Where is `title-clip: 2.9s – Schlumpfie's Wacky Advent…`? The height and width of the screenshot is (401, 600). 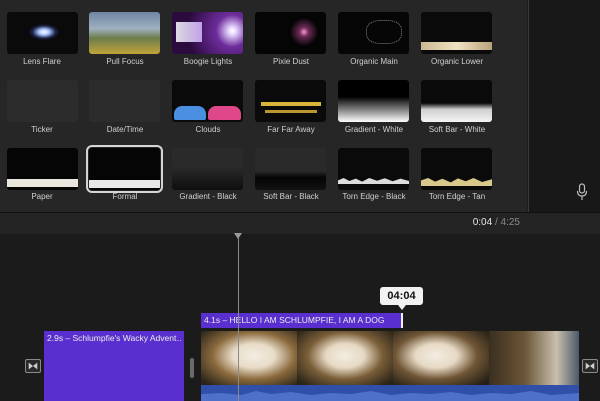 title-clip: 2.9s – Schlumpfie's Wacky Advent… is located at coordinates (114, 366).